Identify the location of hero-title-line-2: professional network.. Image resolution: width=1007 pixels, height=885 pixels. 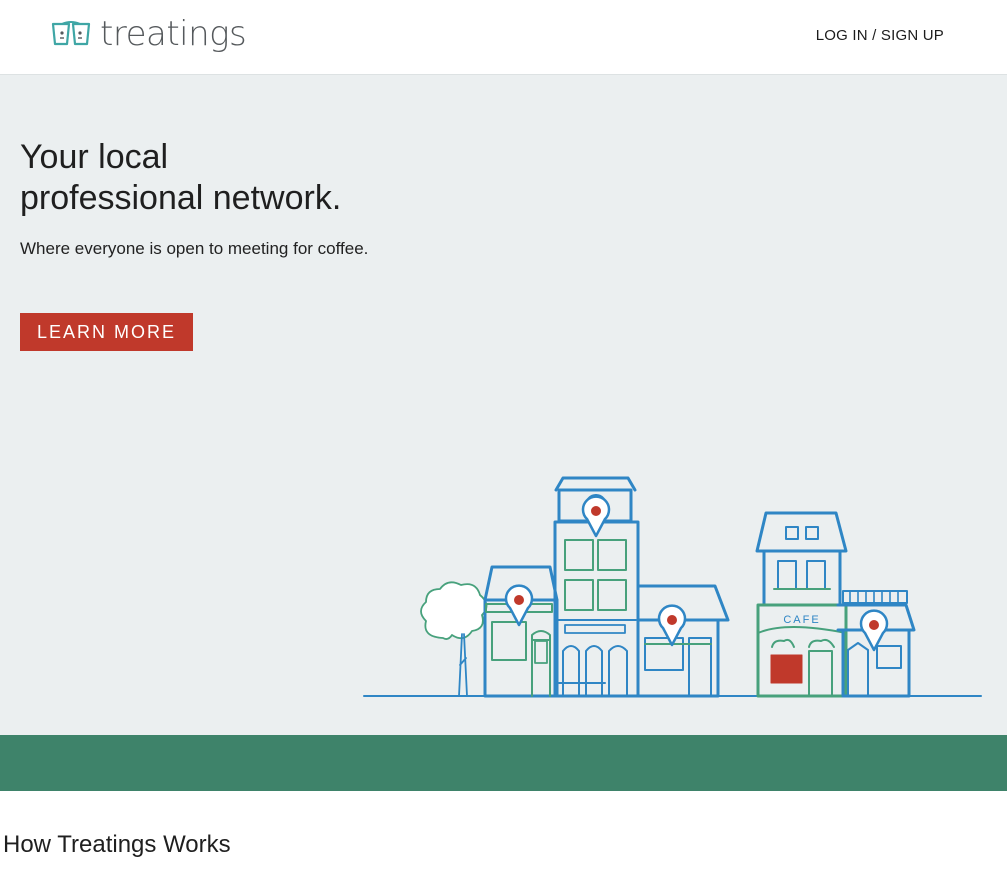
(181, 198).